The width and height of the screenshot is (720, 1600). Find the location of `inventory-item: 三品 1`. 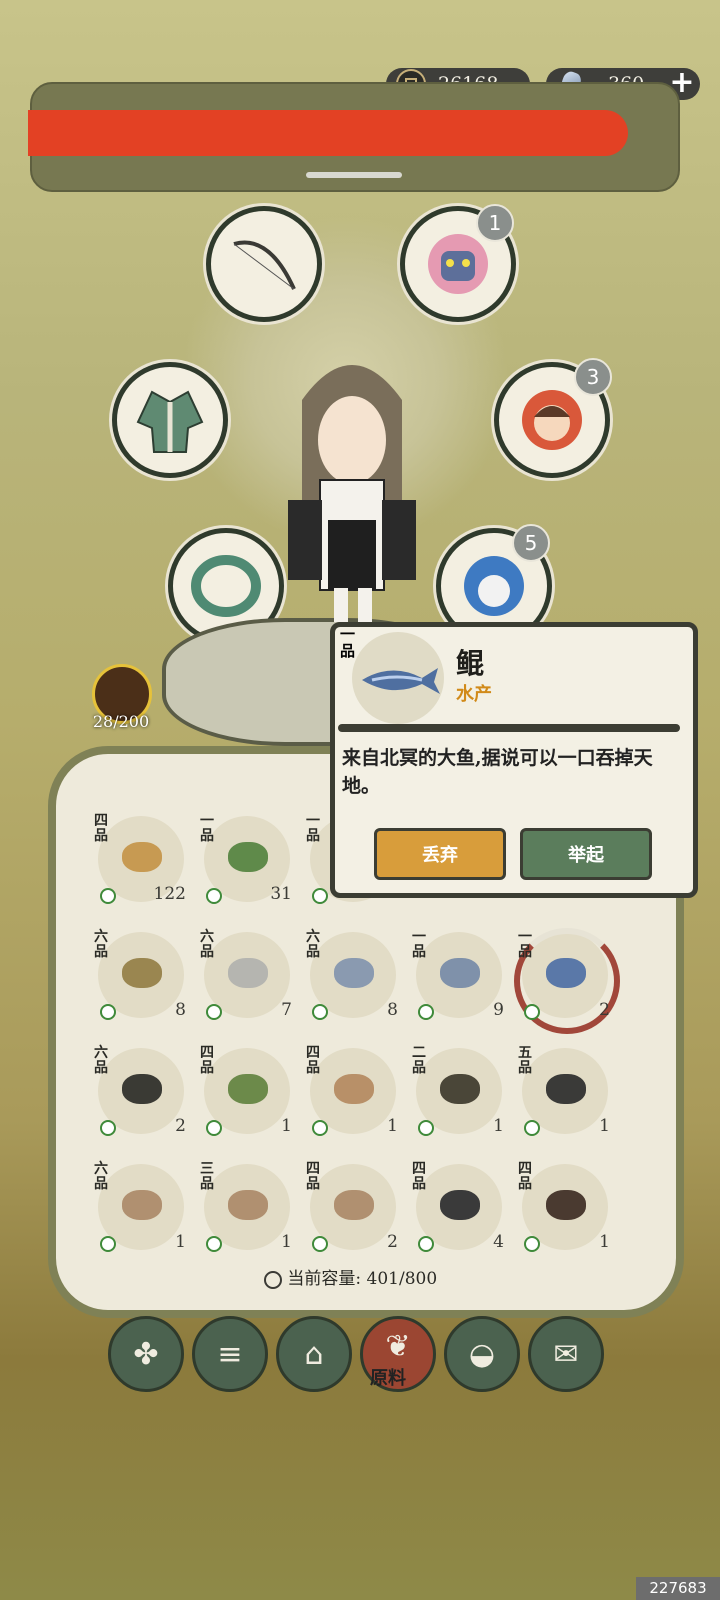

inventory-item: 三品 1 is located at coordinates (246, 1206).